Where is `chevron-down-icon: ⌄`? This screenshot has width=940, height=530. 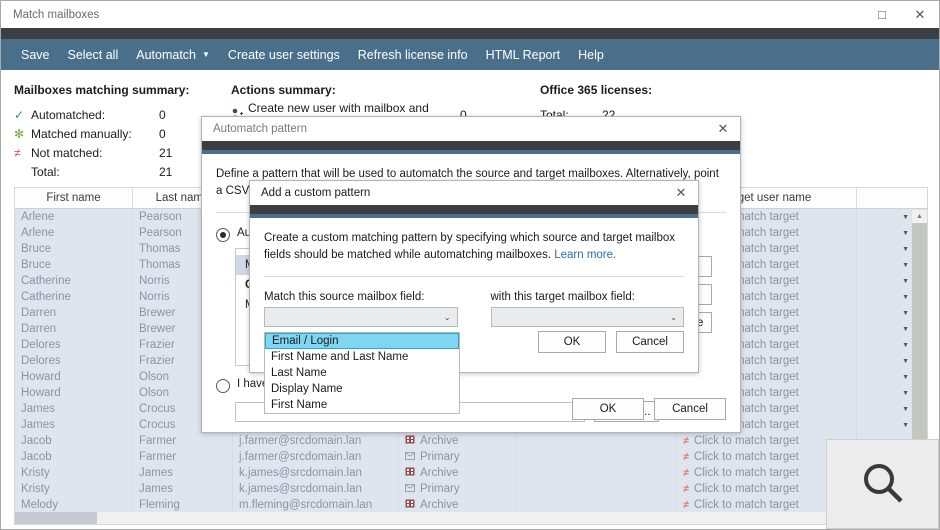 chevron-down-icon: ⌄ is located at coordinates (447, 317).